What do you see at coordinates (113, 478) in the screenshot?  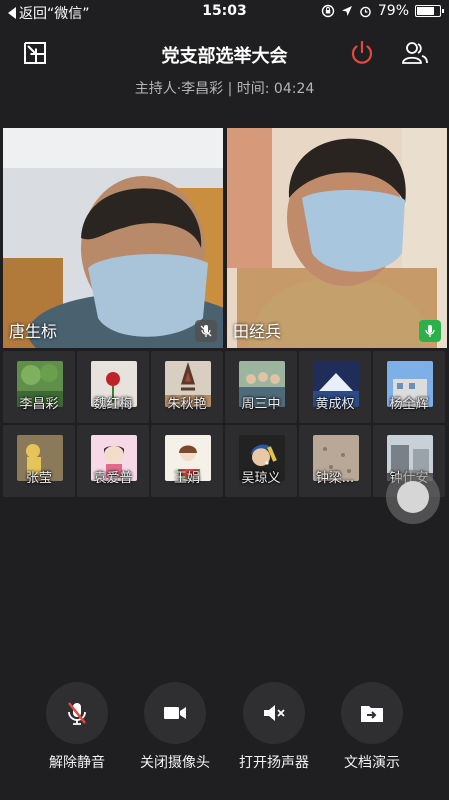 I see `participant-name: 袁爱普` at bounding box center [113, 478].